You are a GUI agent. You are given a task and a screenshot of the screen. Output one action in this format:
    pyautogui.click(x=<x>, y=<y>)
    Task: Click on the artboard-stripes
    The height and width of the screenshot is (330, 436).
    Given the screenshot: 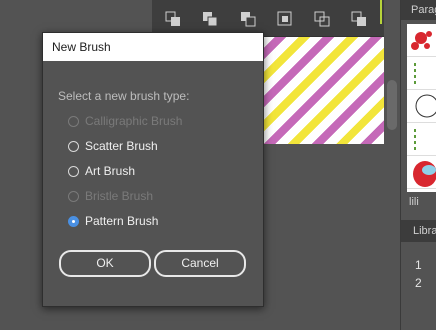 What is the action you would take?
    pyautogui.click(x=323, y=90)
    